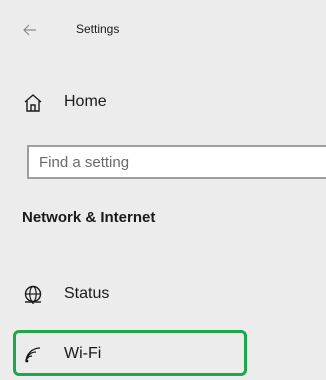 The image size is (326, 380). What do you see at coordinates (163, 102) in the screenshot?
I see `sidebar-item-home: Home` at bounding box center [163, 102].